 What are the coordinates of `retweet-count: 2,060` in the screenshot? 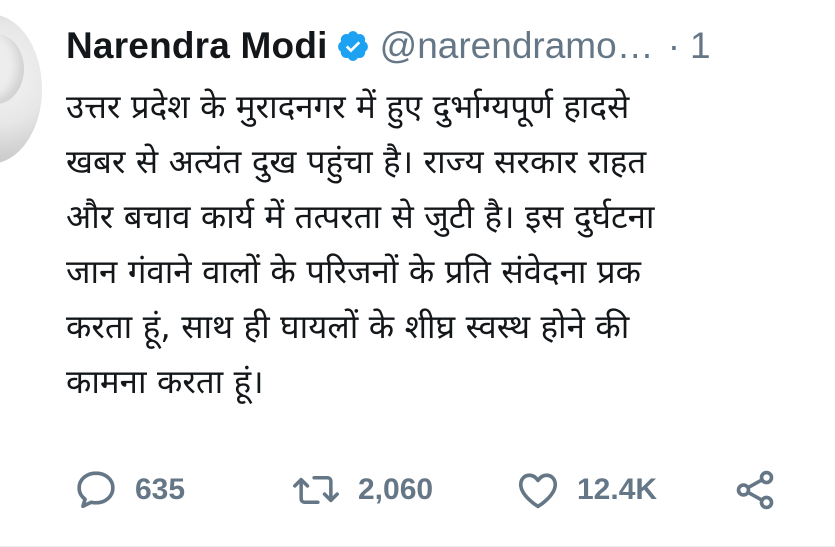 It's located at (396, 489).